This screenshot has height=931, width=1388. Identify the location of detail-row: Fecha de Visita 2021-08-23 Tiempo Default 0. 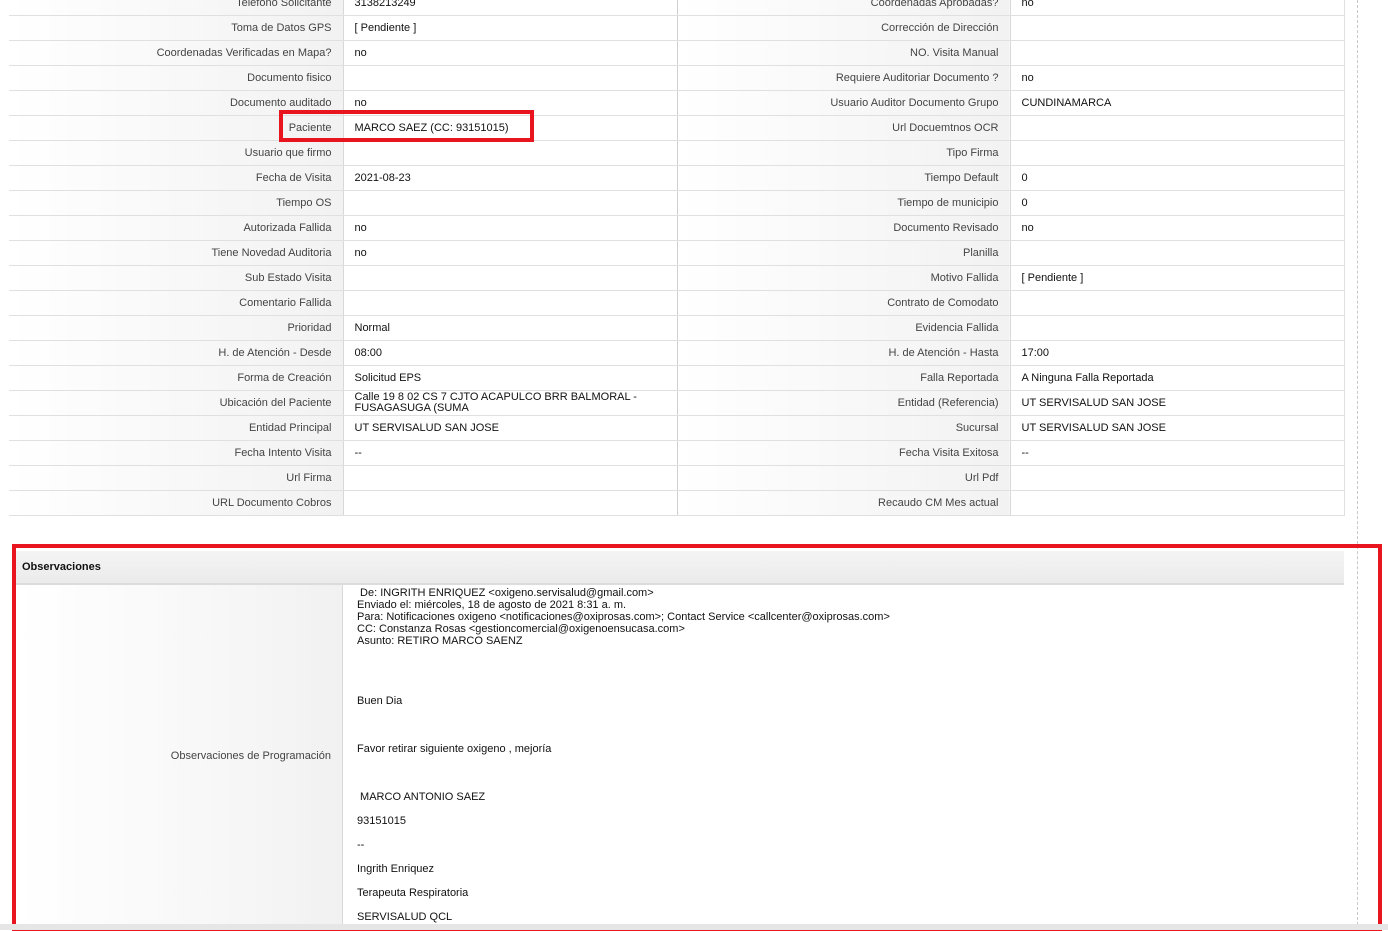
(677, 178).